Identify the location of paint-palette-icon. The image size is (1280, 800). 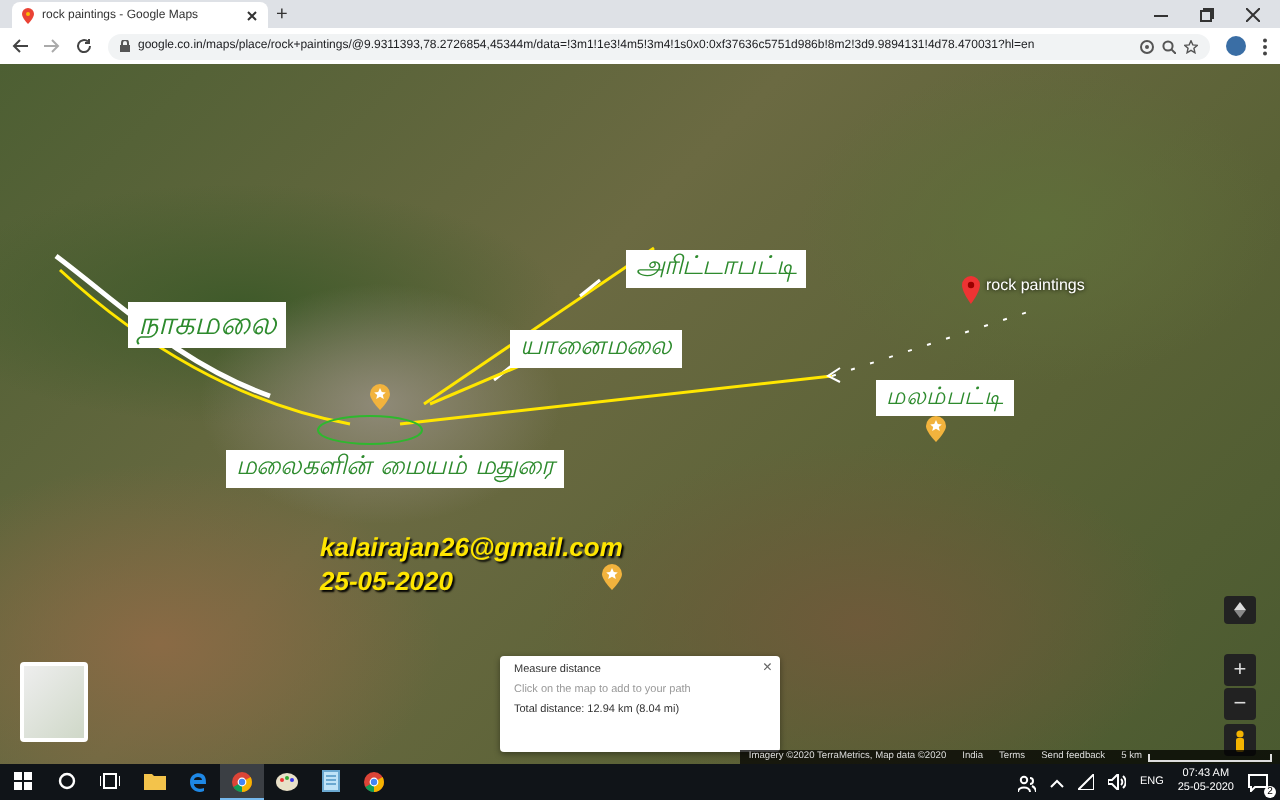
(286, 781).